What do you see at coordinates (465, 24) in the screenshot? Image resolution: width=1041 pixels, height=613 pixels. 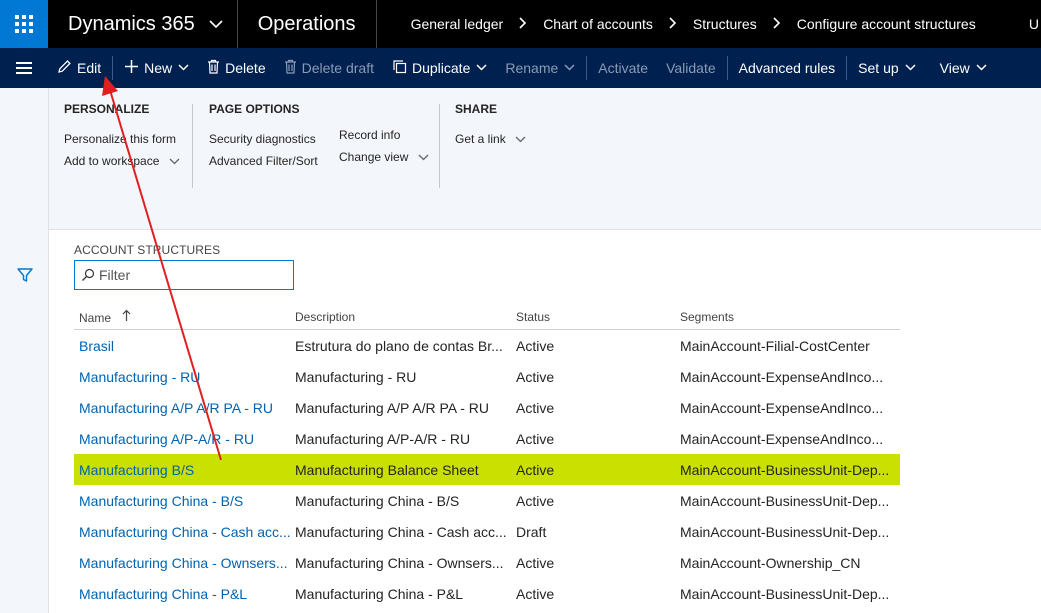 I see `breadcrumb-general-ledger: General ledger` at bounding box center [465, 24].